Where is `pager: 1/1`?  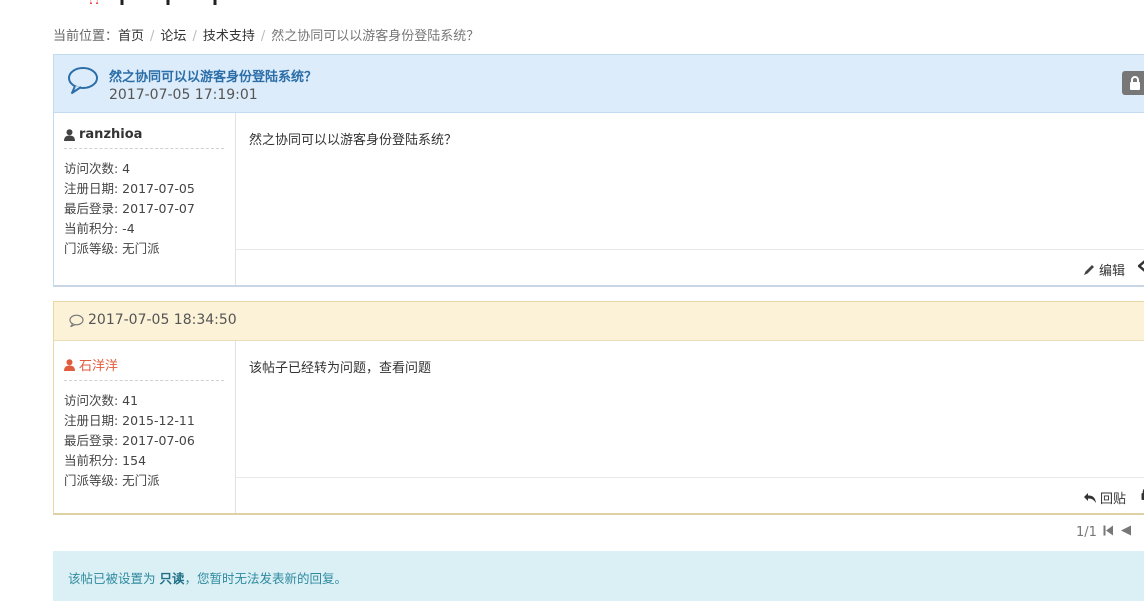 pager: 1/1 is located at coordinates (1104, 532).